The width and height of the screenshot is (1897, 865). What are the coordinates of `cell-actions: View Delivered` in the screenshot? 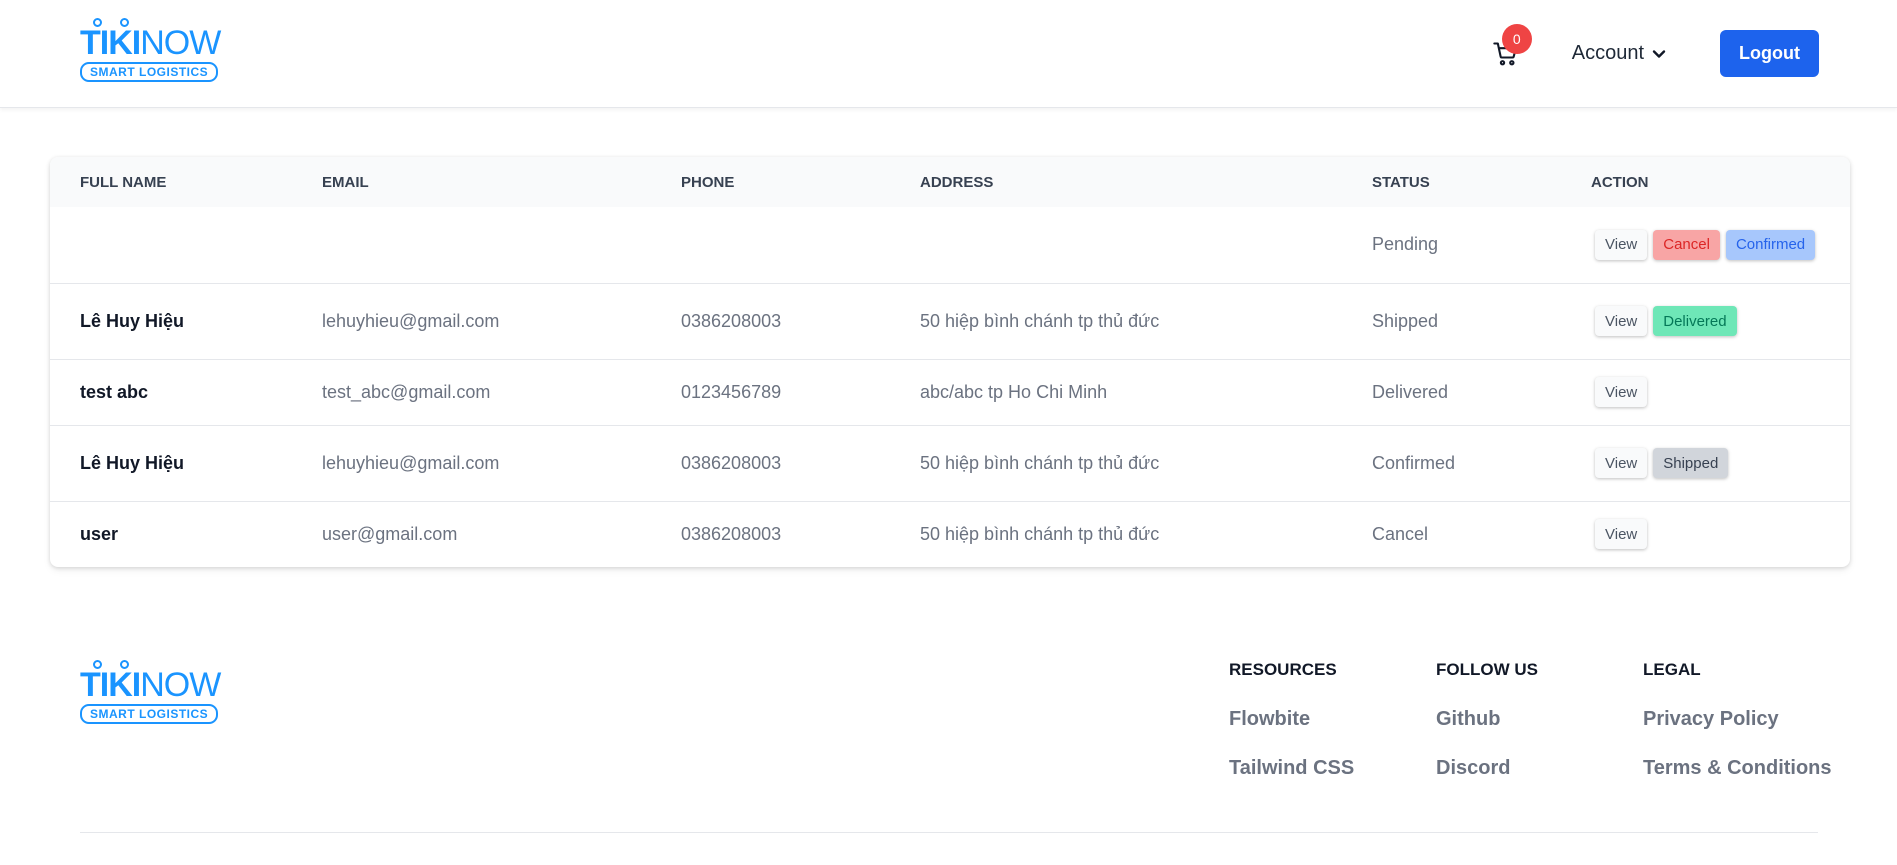 It's located at (1705, 320).